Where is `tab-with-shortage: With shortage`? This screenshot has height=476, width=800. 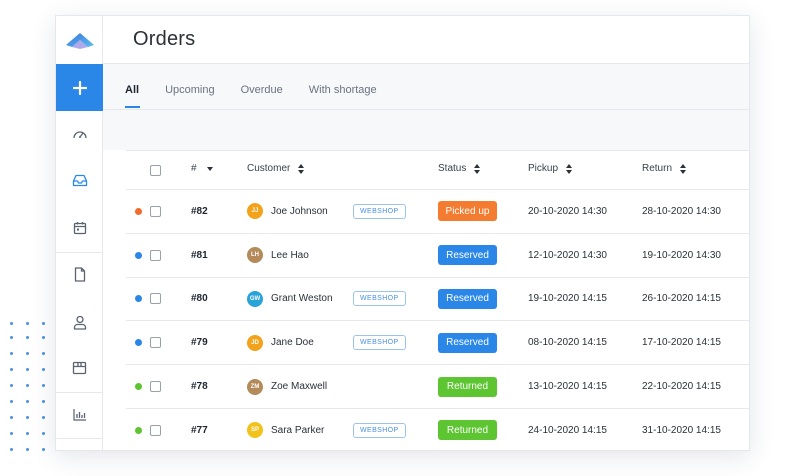 tab-with-shortage: With shortage is located at coordinates (343, 90).